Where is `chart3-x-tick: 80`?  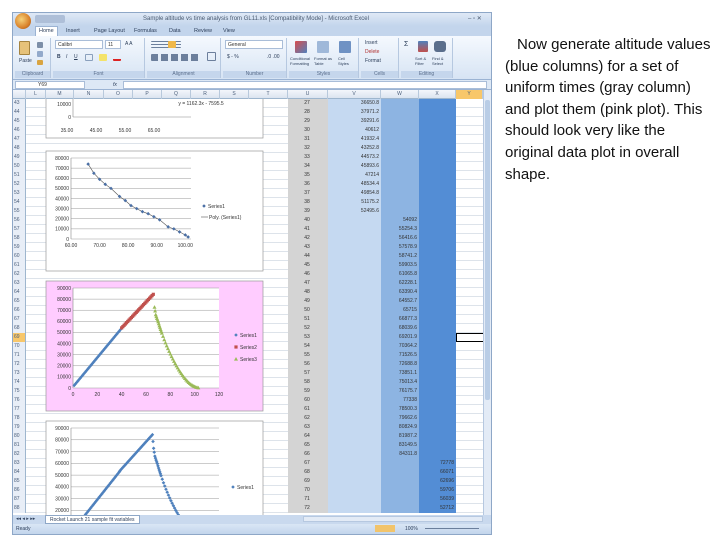
chart3-x-tick: 80 is located at coordinates (171, 395).